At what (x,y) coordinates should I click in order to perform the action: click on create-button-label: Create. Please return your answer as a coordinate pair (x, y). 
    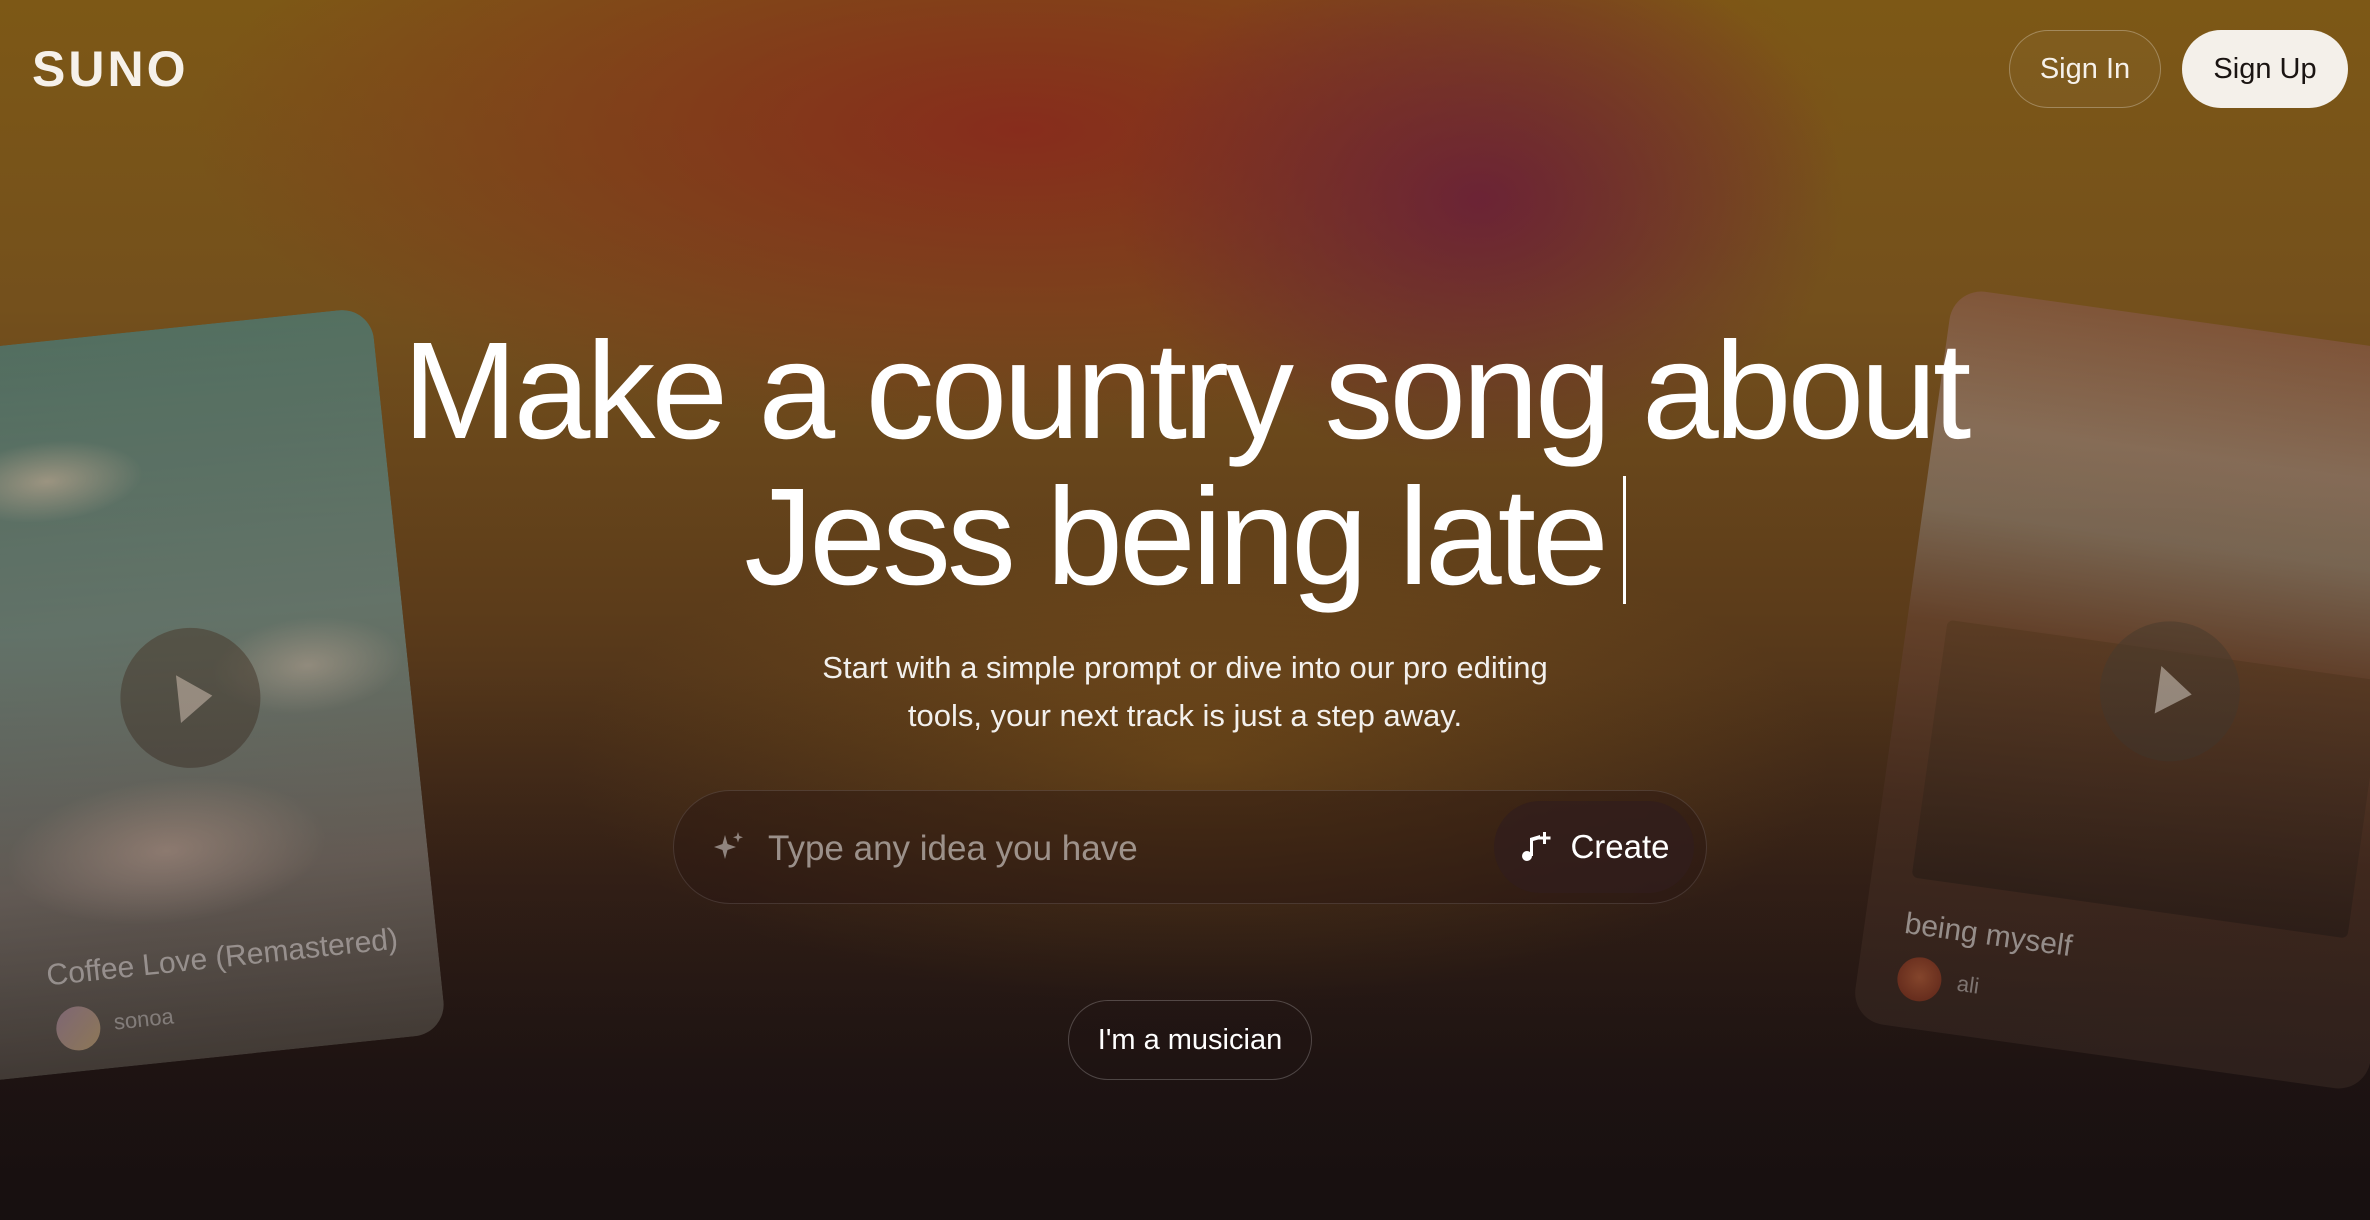
    Looking at the image, I should click on (1620, 846).